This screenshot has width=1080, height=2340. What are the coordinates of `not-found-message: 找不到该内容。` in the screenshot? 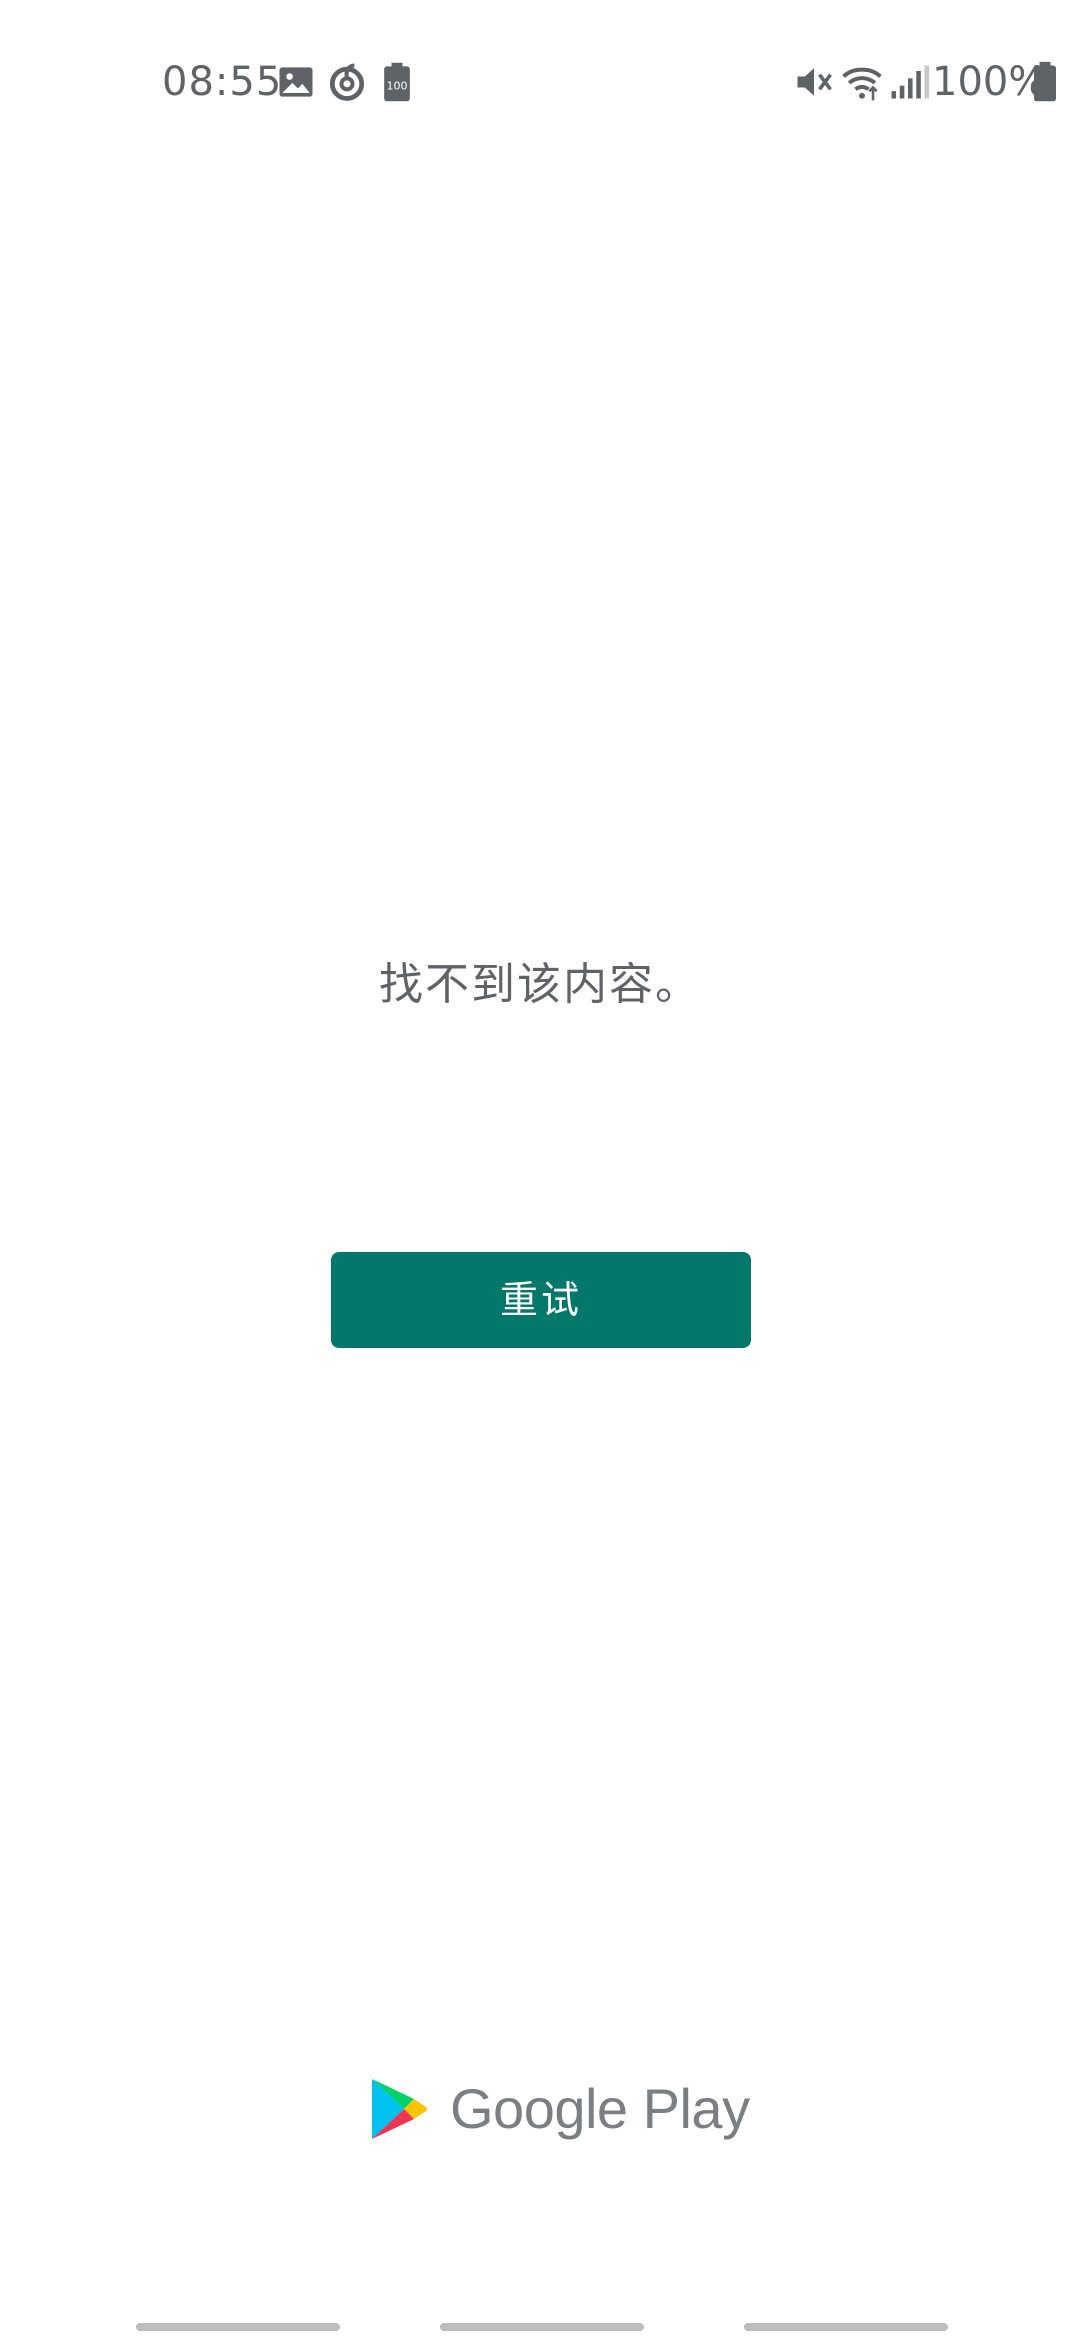 It's located at (540, 984).